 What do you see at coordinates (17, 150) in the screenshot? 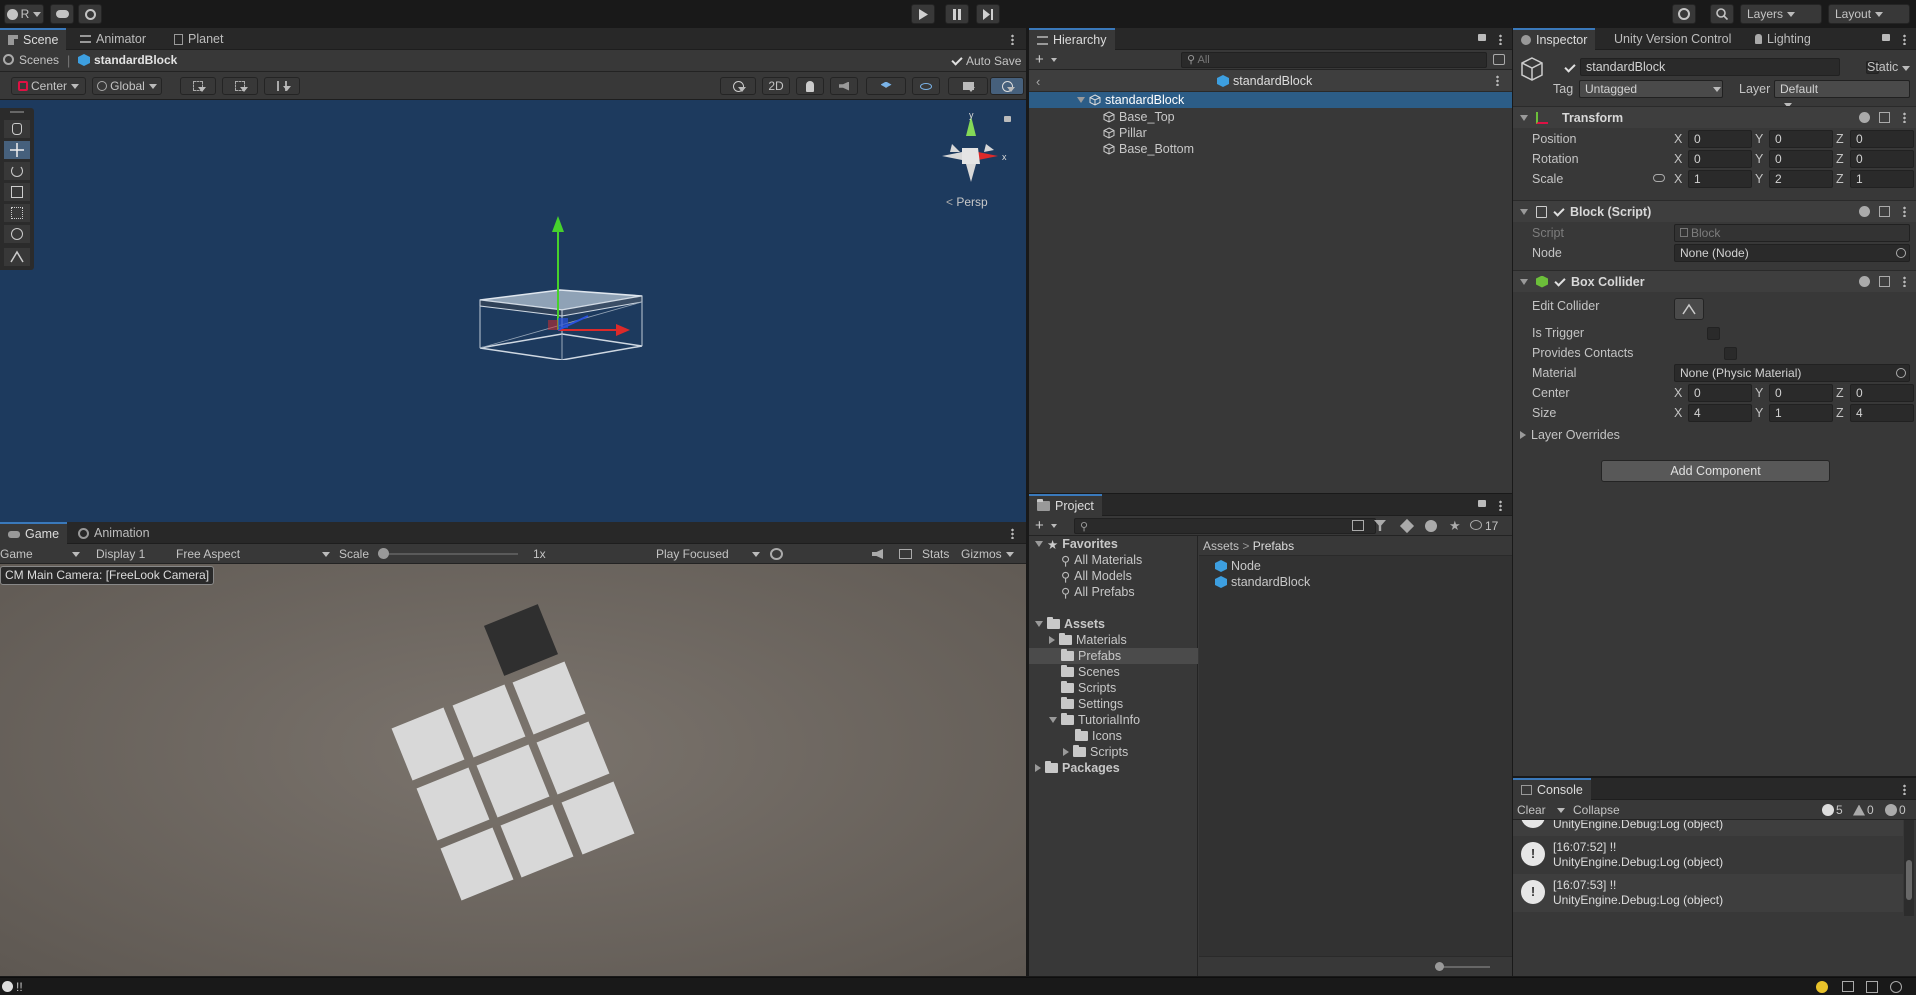
I see `move-tool-button` at bounding box center [17, 150].